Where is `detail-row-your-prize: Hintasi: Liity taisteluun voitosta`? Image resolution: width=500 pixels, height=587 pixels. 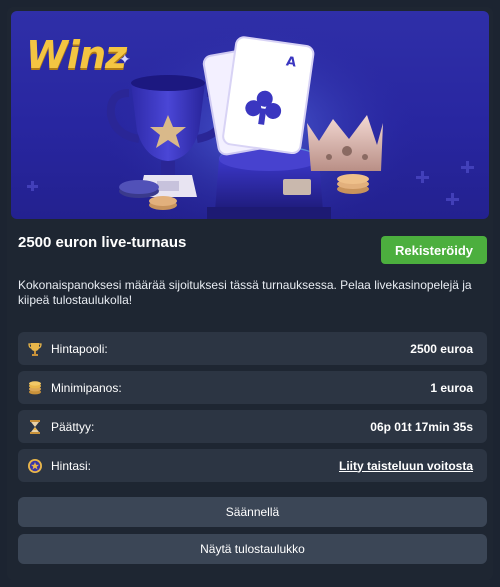
detail-row-your-prize: Hintasi: Liity taisteluun voitosta is located at coordinates (252, 465).